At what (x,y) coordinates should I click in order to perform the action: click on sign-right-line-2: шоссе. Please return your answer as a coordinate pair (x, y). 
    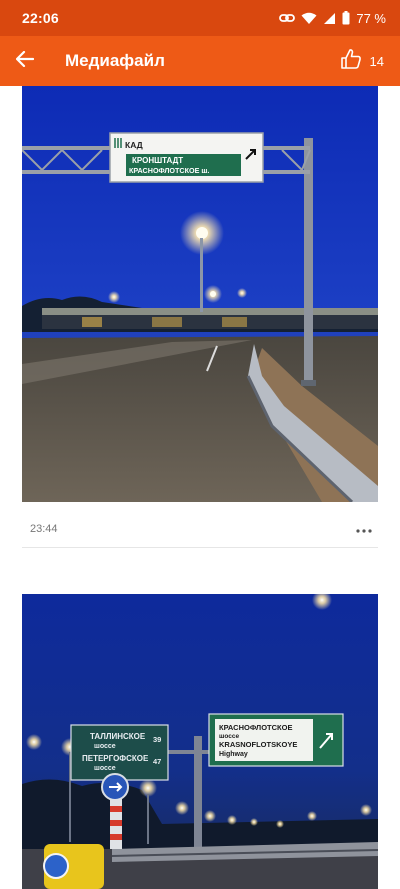
    Looking at the image, I should click on (229, 736).